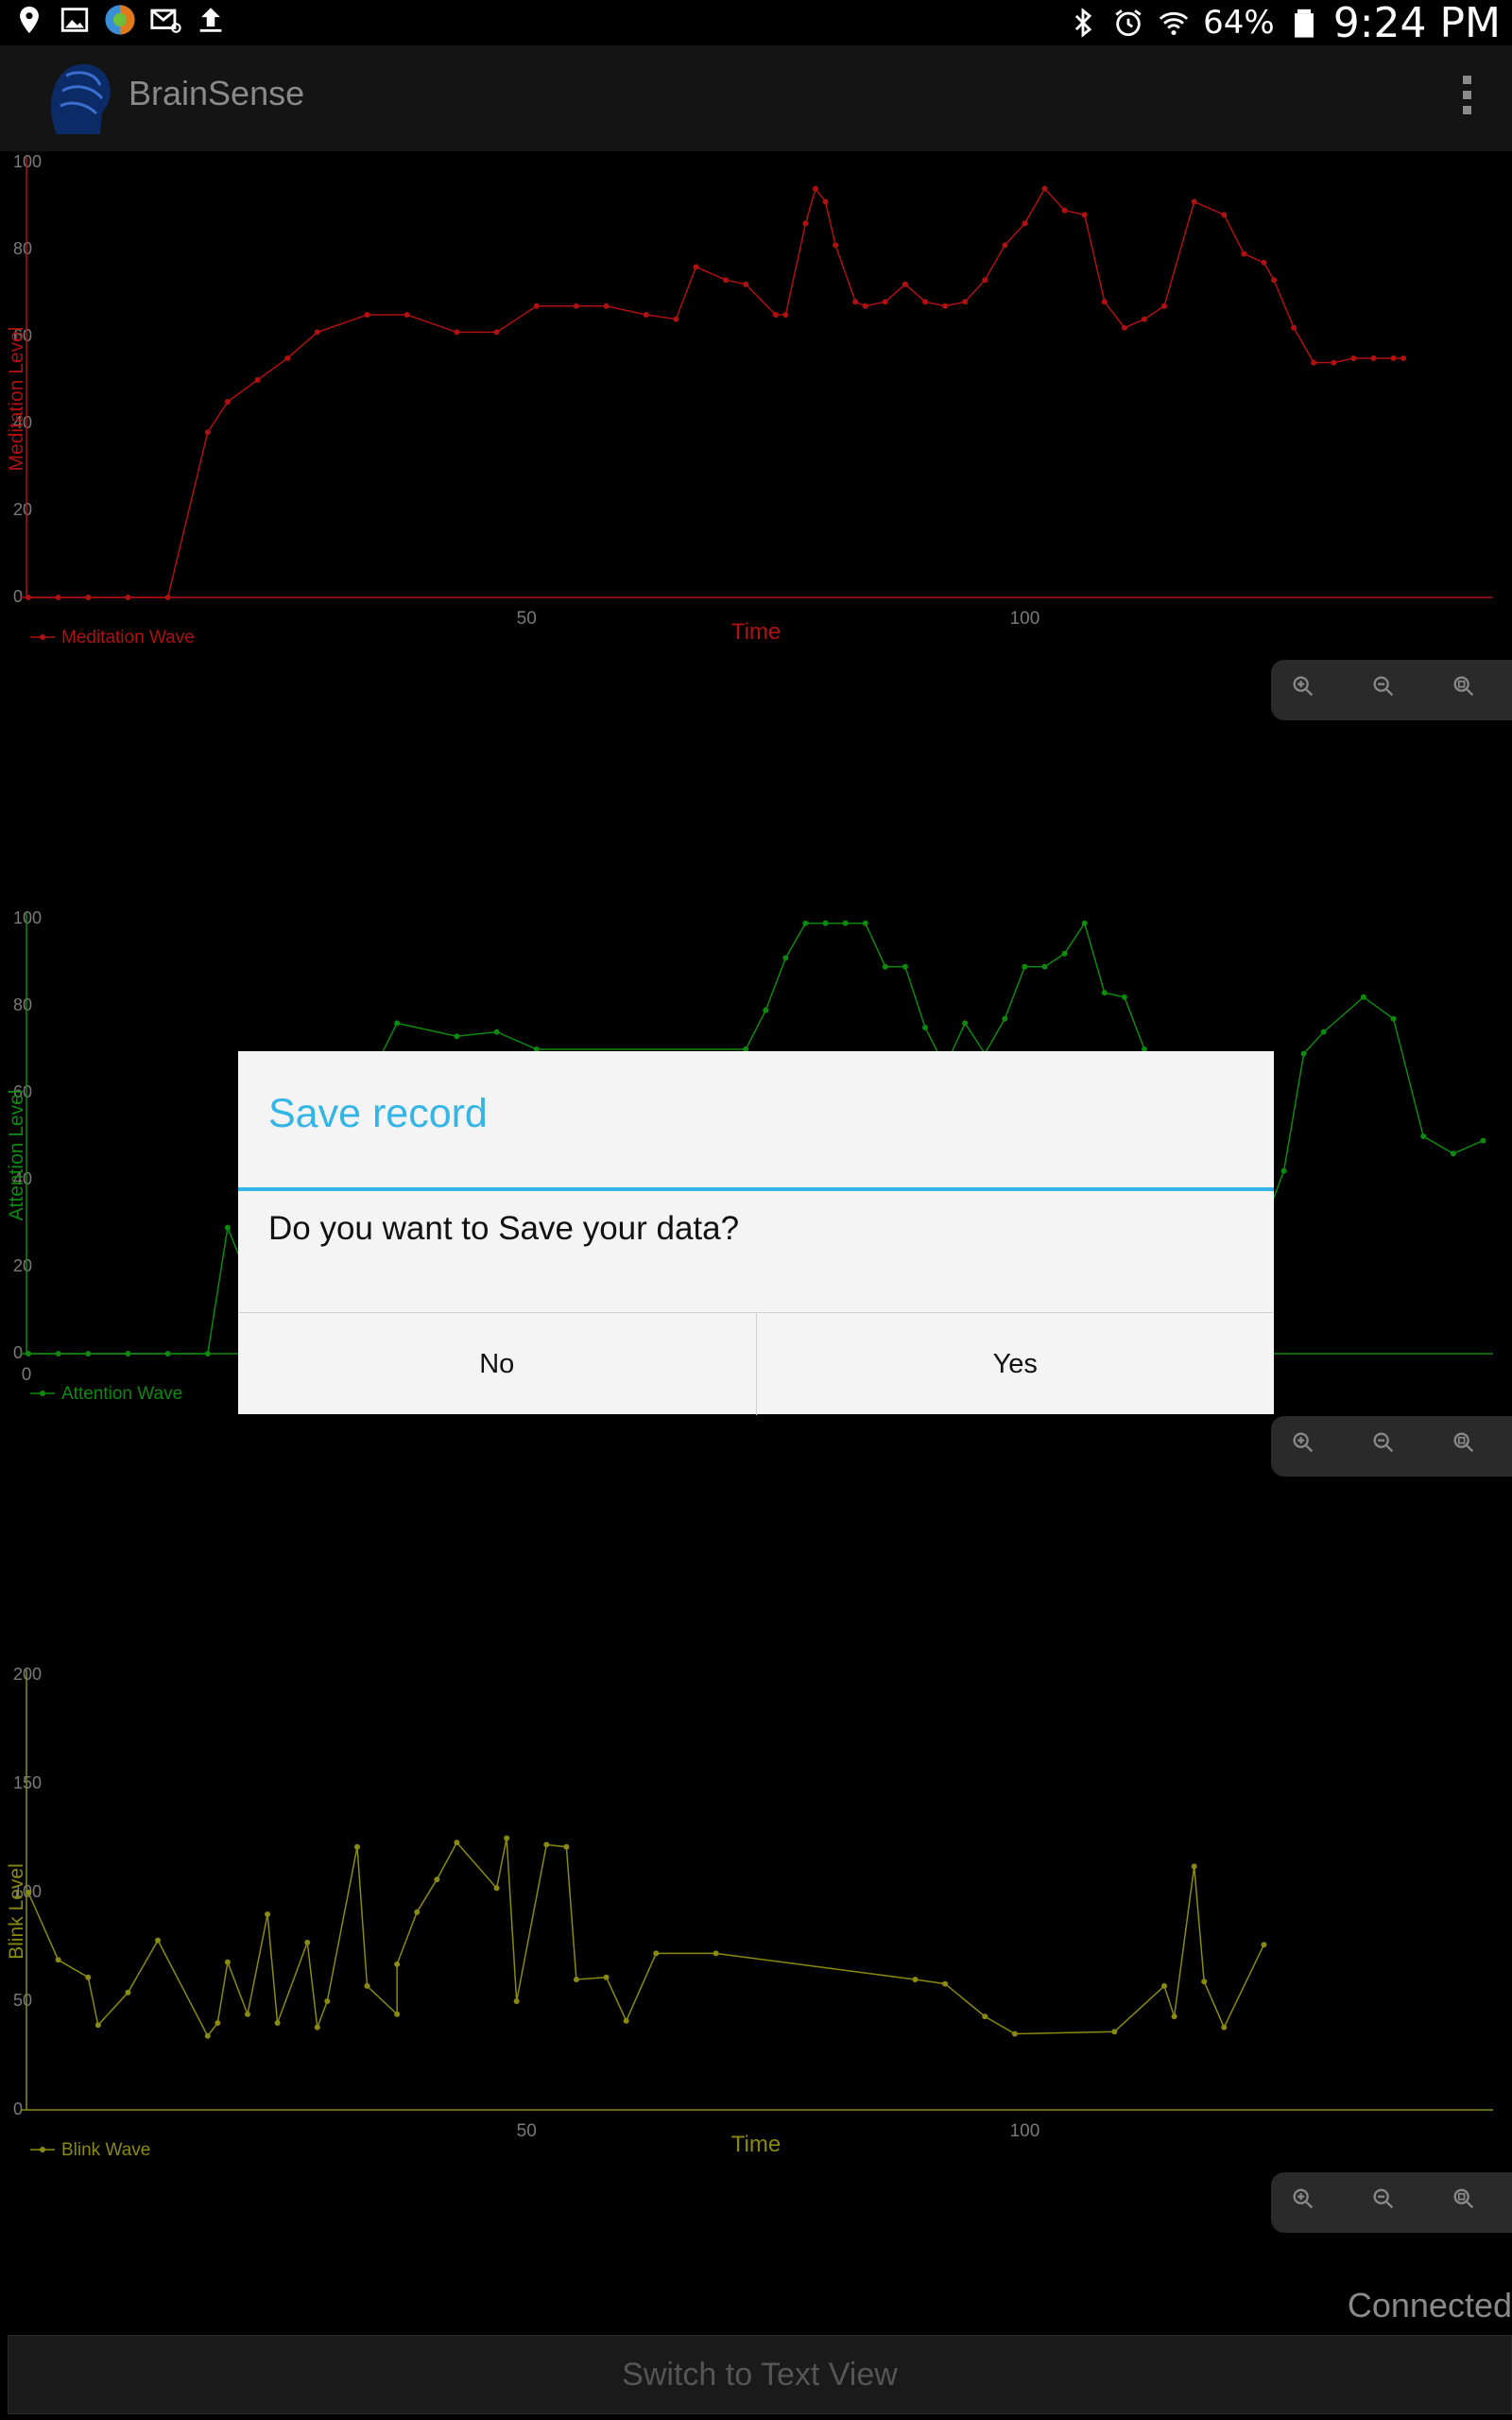  Describe the element at coordinates (1015, 1364) in the screenshot. I see `yes-button: Yes` at that location.